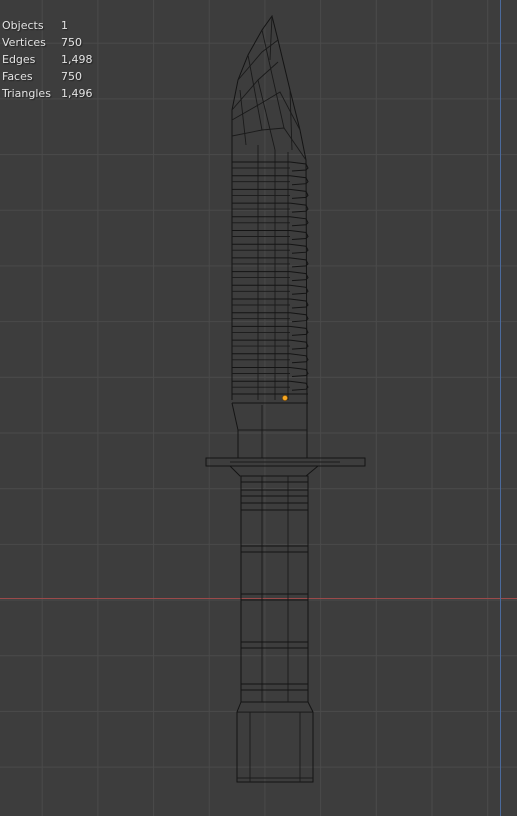  Describe the element at coordinates (24, 42) in the screenshot. I see `stat-label: Vertices` at that location.